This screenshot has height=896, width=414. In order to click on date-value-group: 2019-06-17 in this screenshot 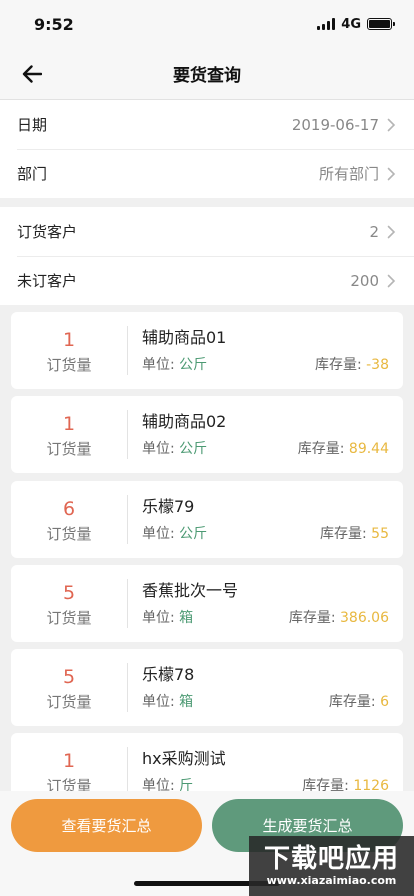, I will do `click(344, 125)`.